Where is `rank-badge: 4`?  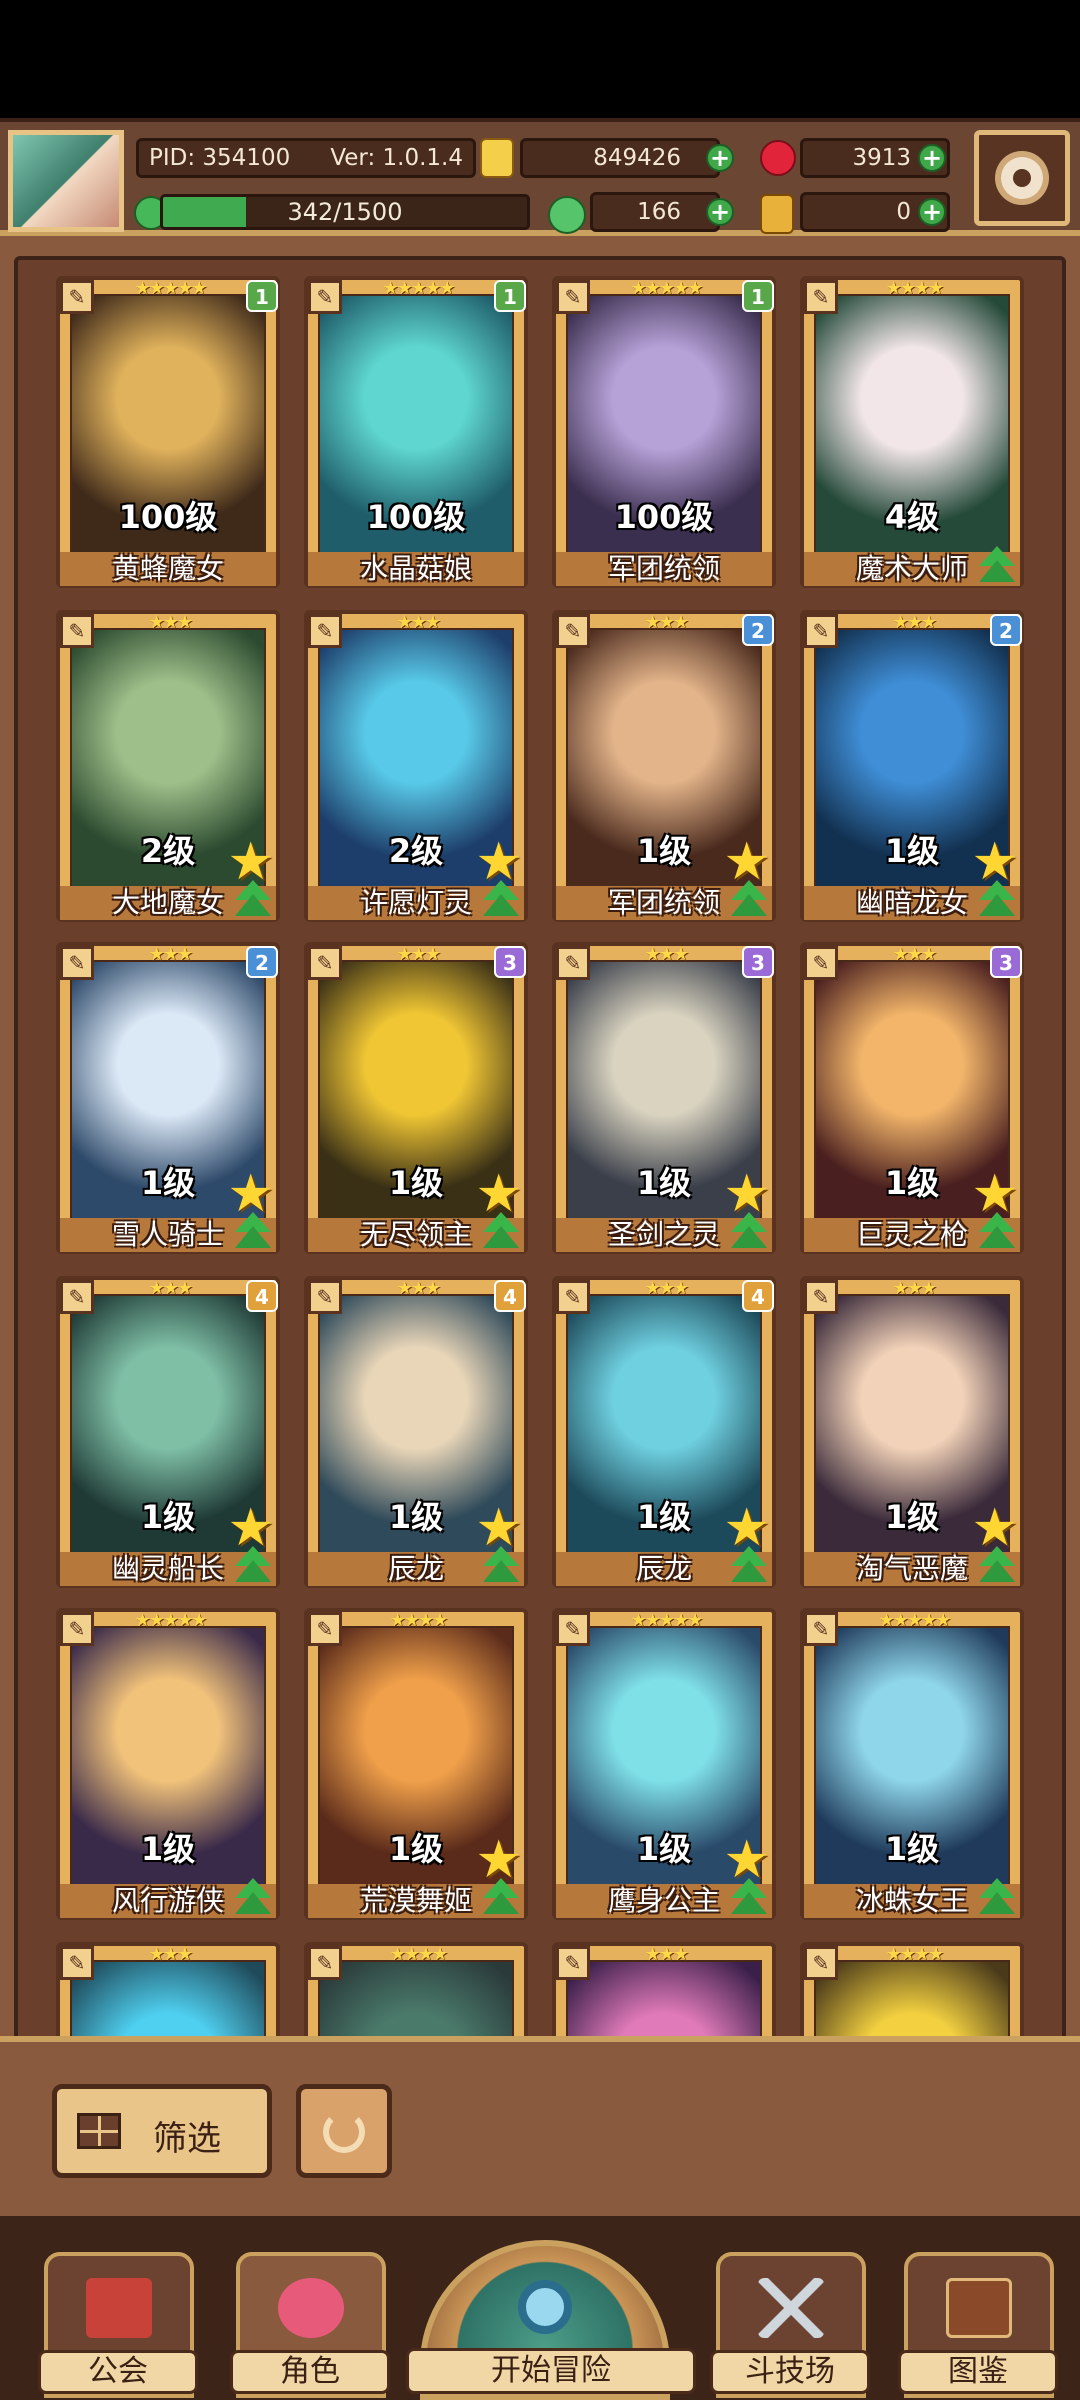 rank-badge: 4 is located at coordinates (758, 1296).